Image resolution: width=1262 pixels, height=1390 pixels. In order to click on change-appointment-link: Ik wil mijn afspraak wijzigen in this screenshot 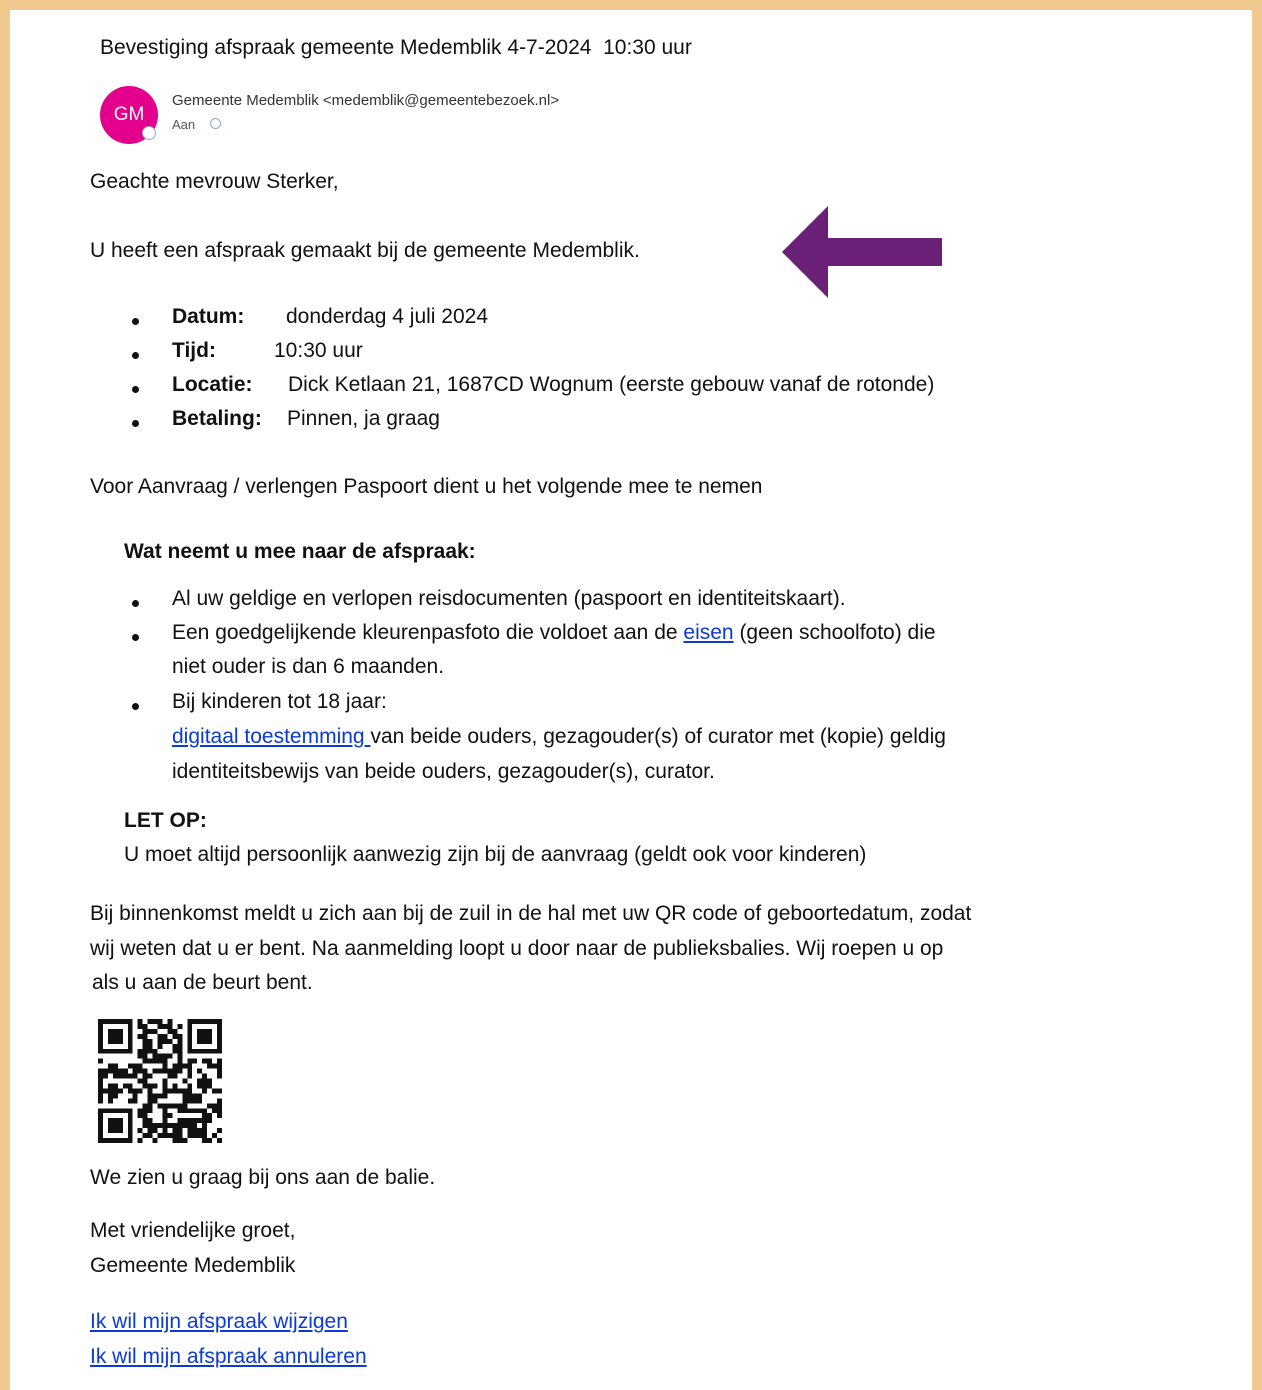, I will do `click(219, 1322)`.